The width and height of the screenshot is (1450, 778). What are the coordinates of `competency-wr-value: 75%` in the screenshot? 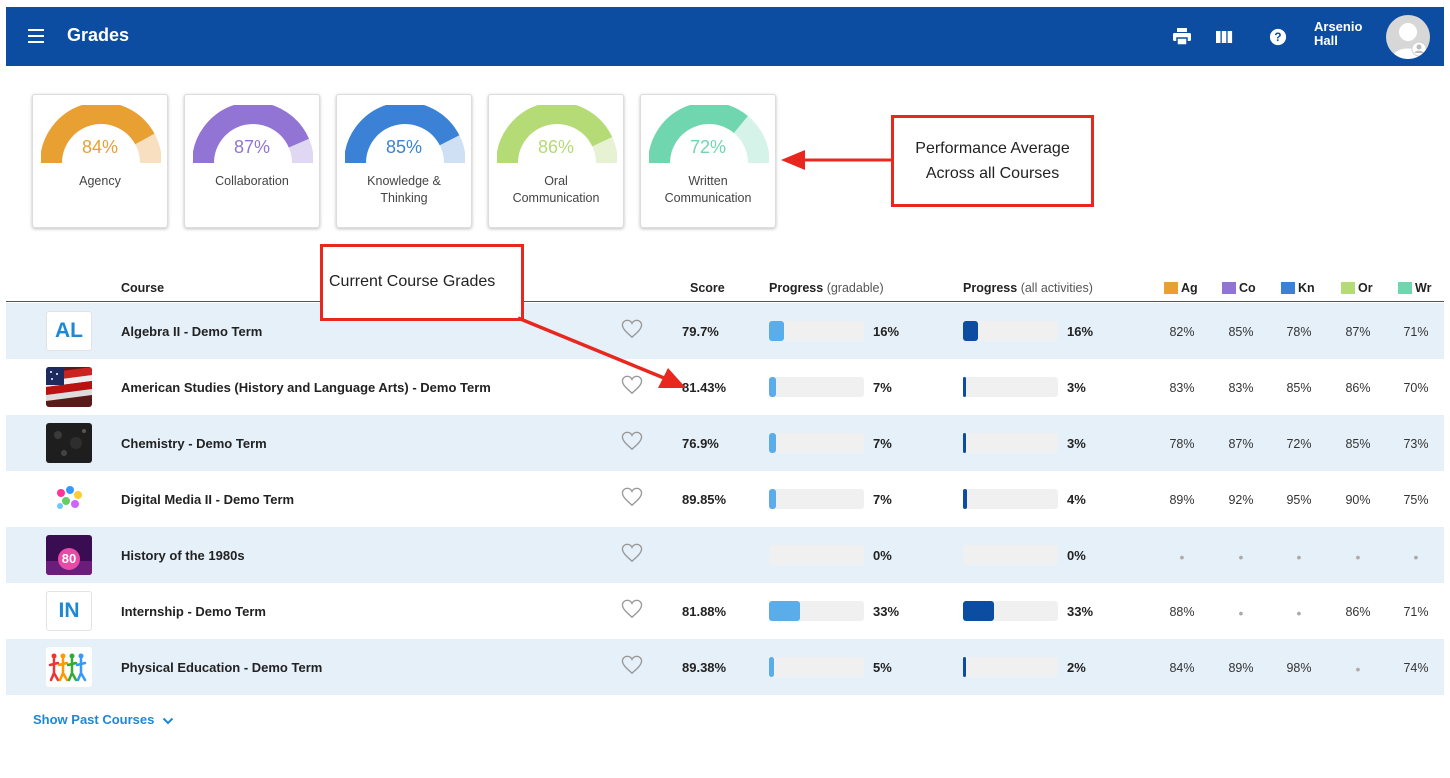 It's located at (1416, 500).